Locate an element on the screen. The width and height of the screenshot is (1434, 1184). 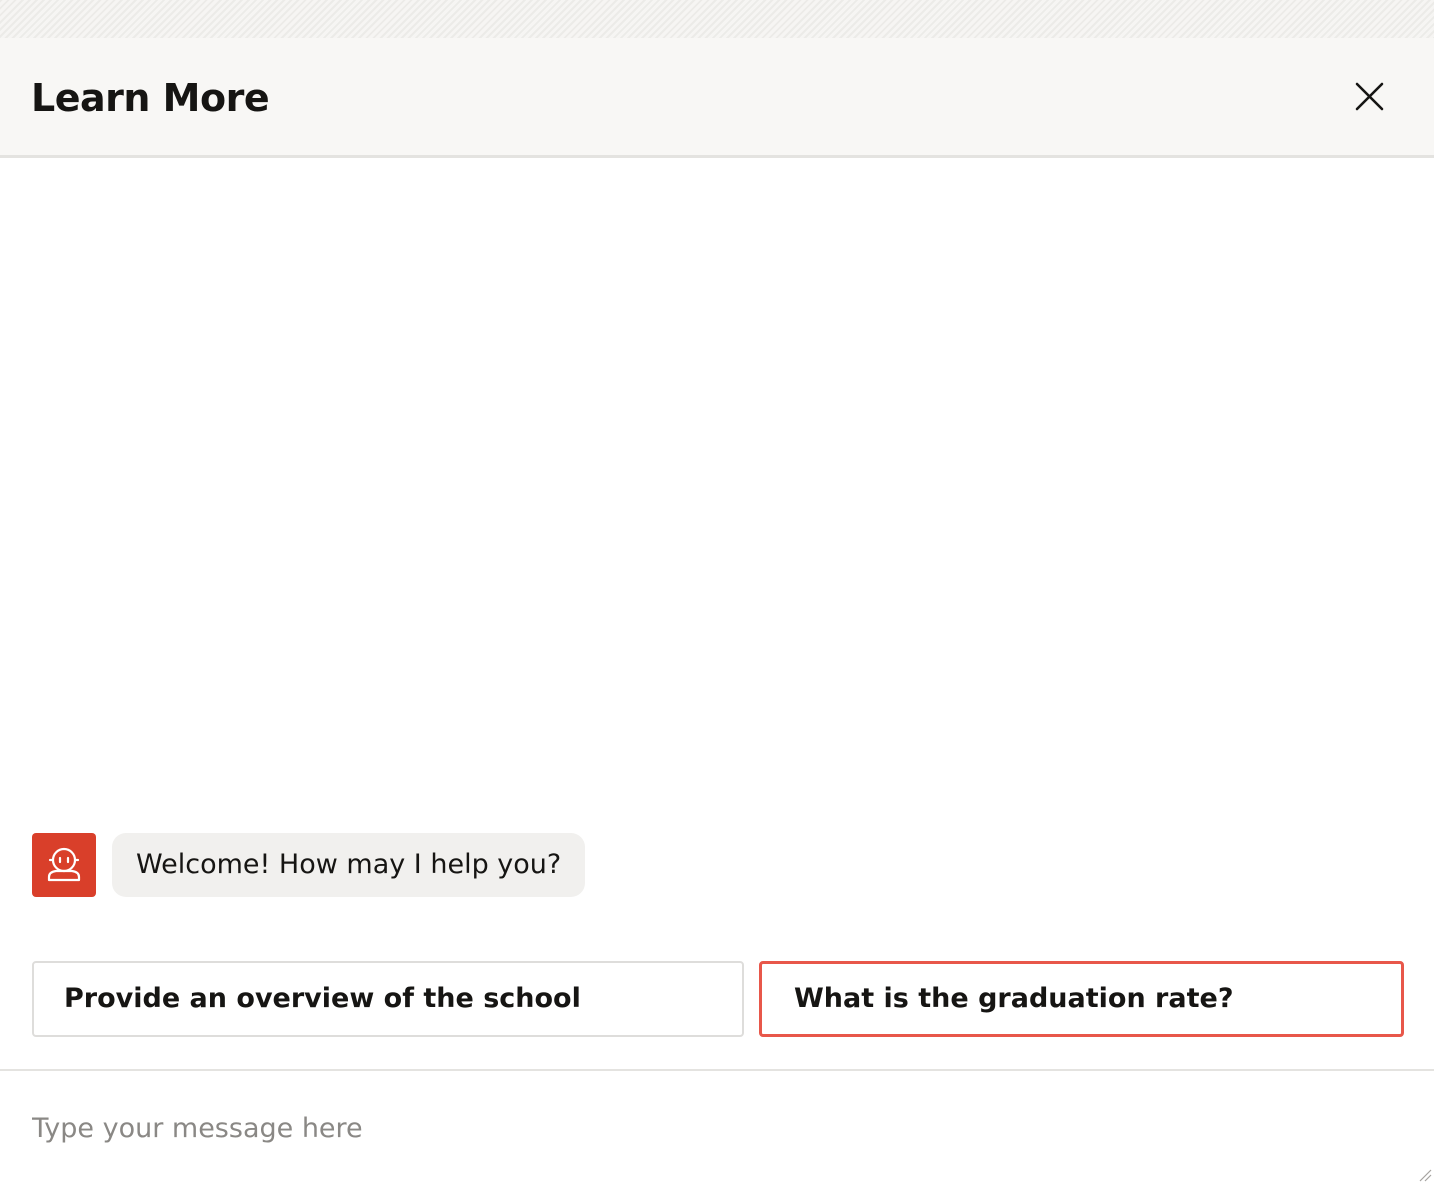
close-icon is located at coordinates (1369, 96).